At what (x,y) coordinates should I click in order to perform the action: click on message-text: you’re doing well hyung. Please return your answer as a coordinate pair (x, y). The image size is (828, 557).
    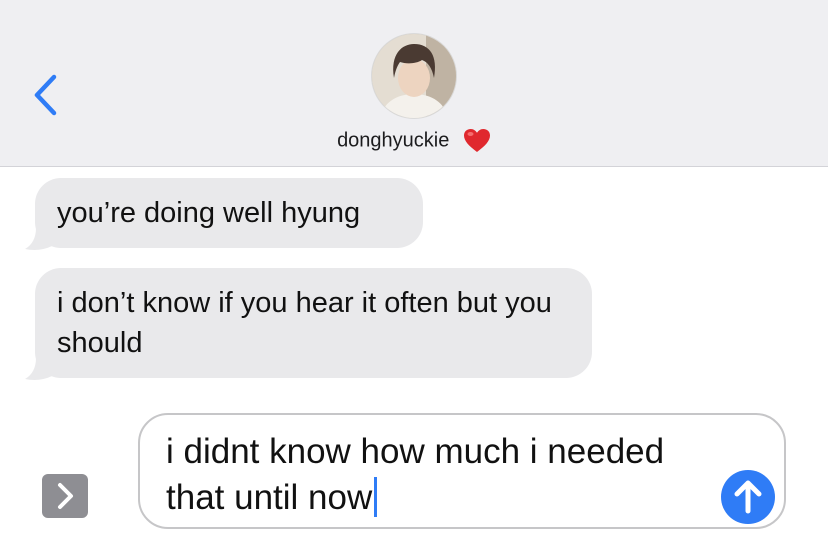
    Looking at the image, I should click on (209, 213).